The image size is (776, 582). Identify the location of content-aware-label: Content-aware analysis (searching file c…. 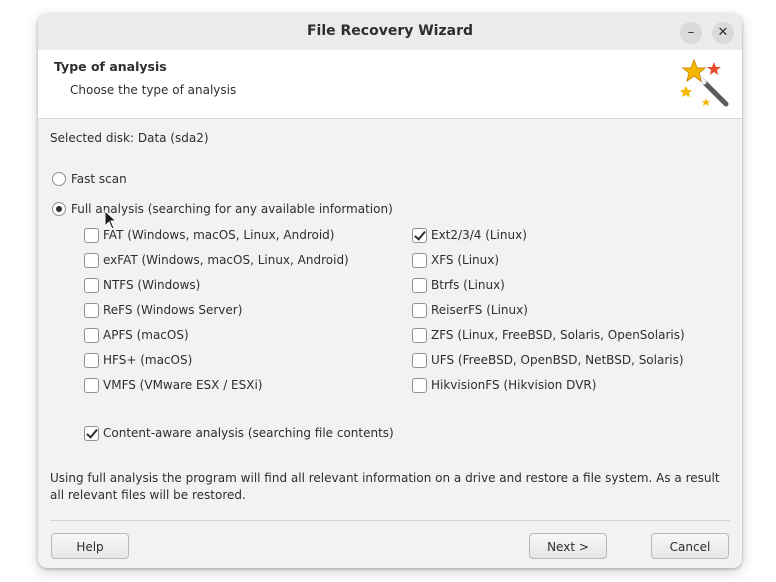
(248, 433).